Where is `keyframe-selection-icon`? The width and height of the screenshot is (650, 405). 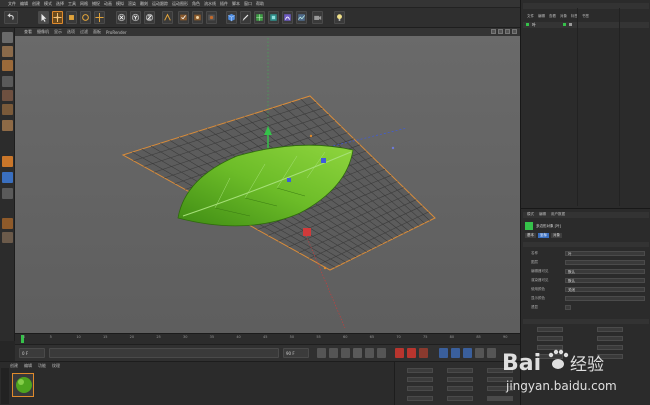
keyframe-selection-icon is located at coordinates (423, 353).